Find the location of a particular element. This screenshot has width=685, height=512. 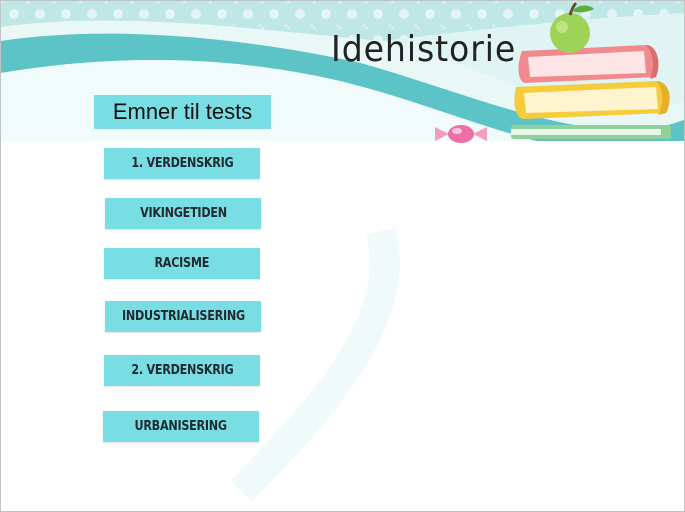

topic-button-2-verdenskrig: 2. VERDENSKRIG is located at coordinates (182, 370).